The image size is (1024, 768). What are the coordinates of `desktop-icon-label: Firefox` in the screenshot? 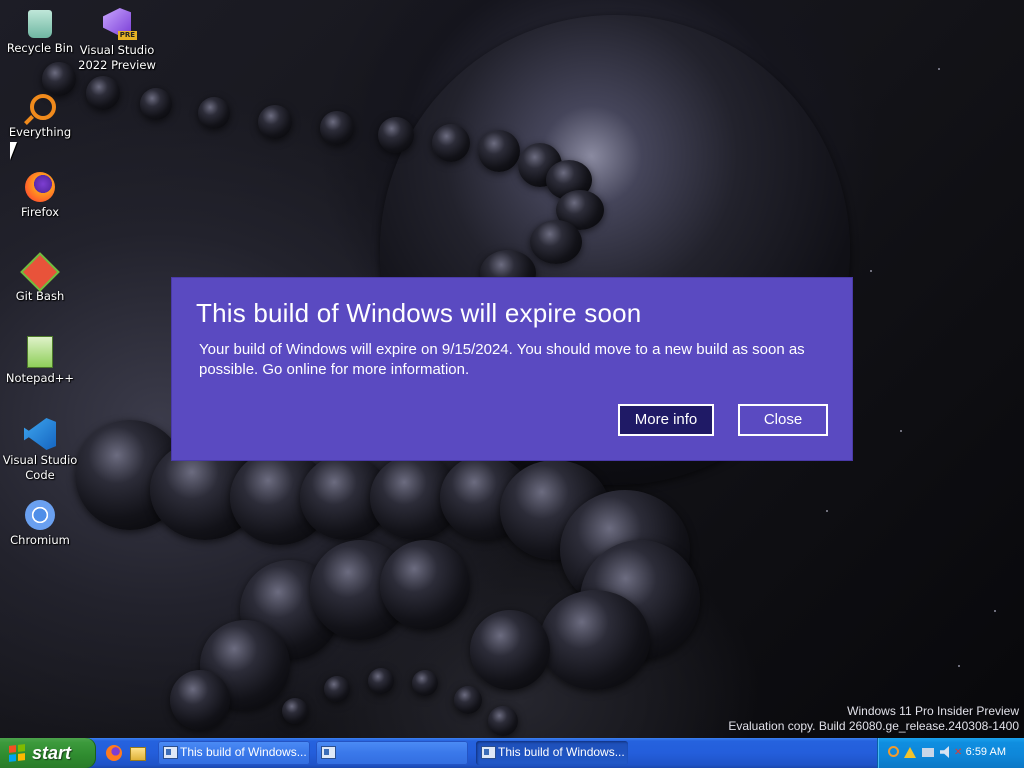 It's located at (40, 212).